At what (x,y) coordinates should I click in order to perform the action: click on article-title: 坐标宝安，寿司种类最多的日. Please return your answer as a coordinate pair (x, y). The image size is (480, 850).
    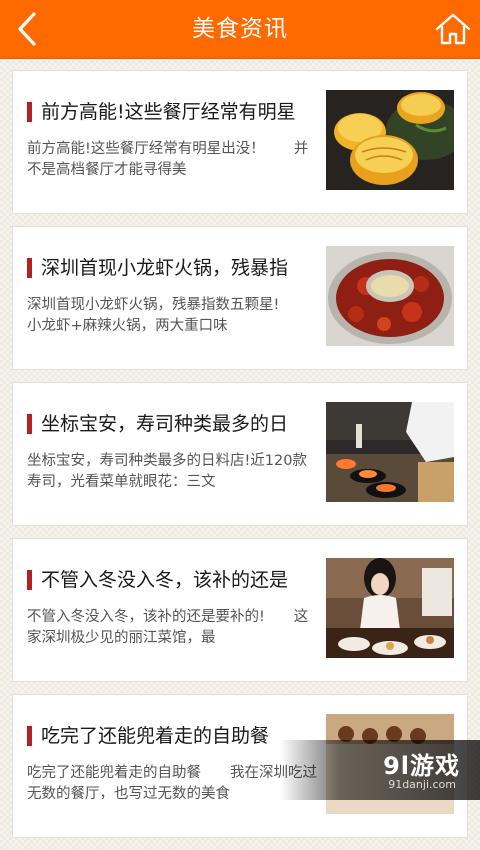
    Looking at the image, I should click on (165, 424).